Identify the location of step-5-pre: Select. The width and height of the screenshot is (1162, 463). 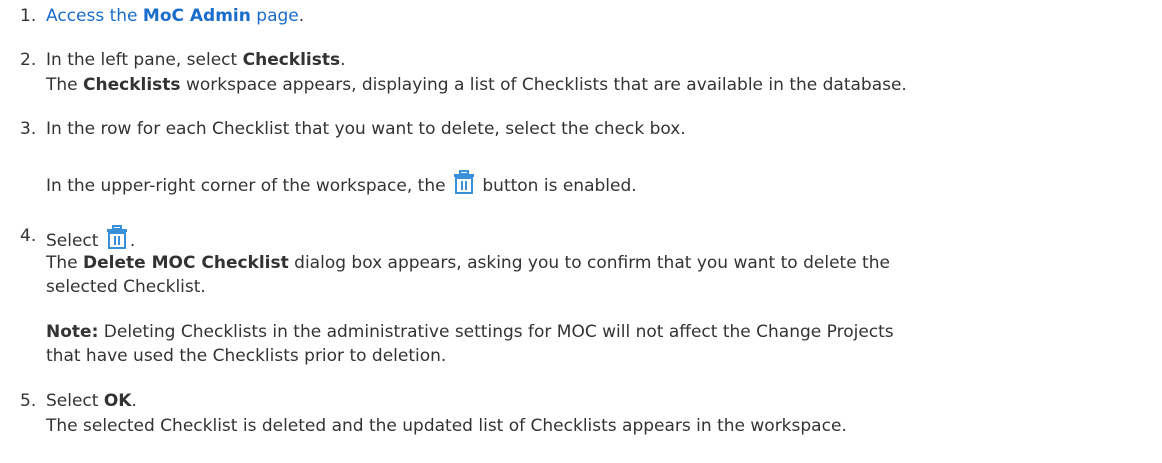
(75, 401).